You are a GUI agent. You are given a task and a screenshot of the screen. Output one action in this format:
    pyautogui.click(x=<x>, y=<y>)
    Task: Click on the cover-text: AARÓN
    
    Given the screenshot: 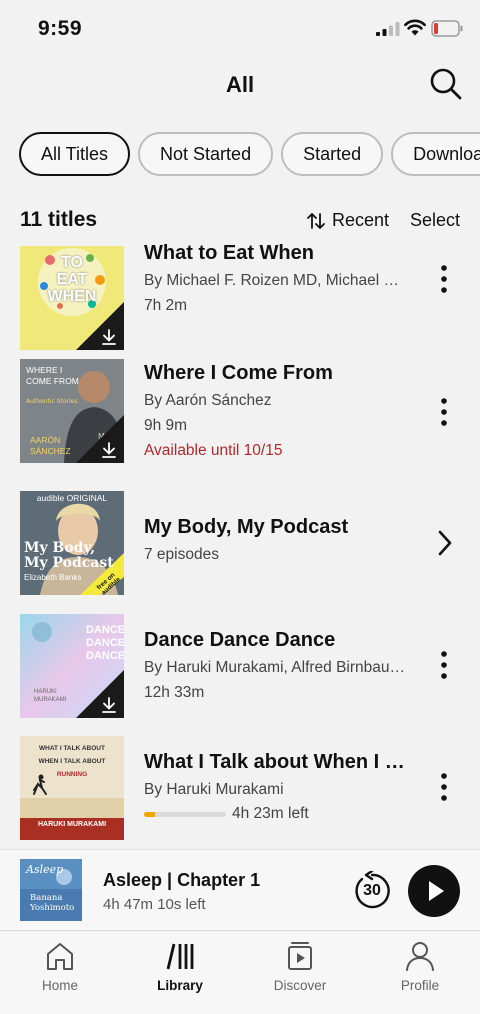 What is the action you would take?
    pyautogui.click(x=45, y=440)
    